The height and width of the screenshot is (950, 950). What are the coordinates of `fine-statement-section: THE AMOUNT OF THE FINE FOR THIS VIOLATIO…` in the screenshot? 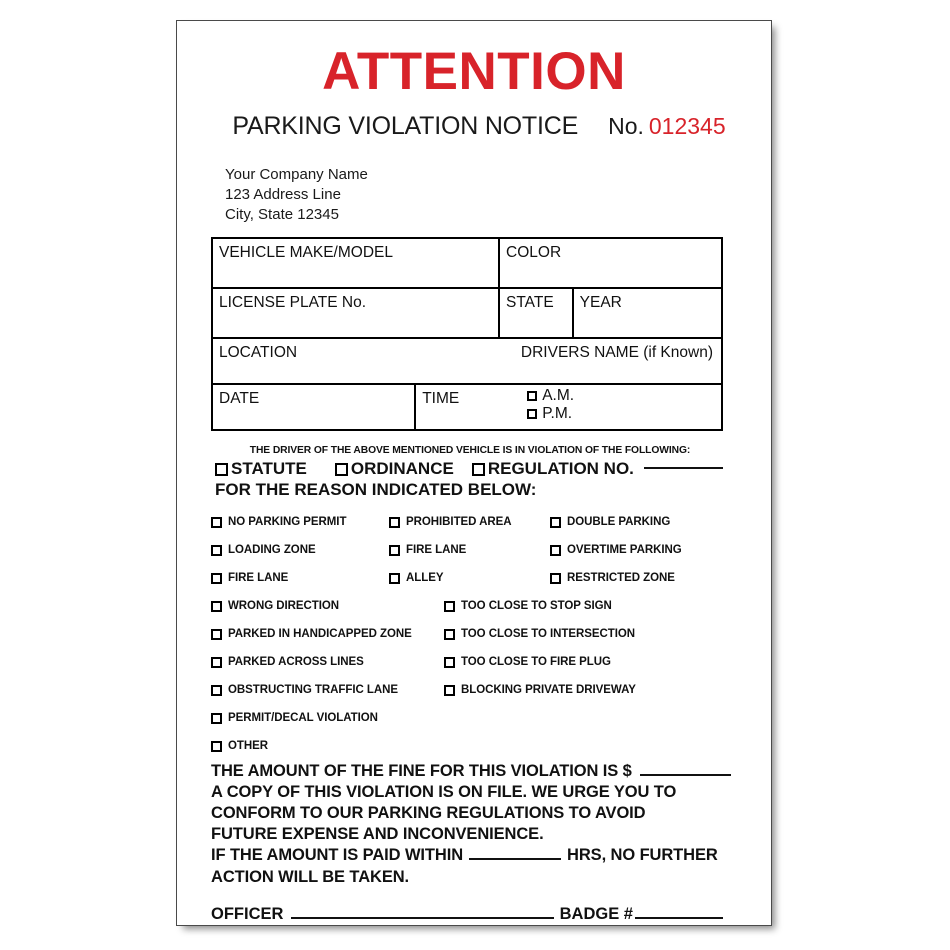 It's located at (471, 824).